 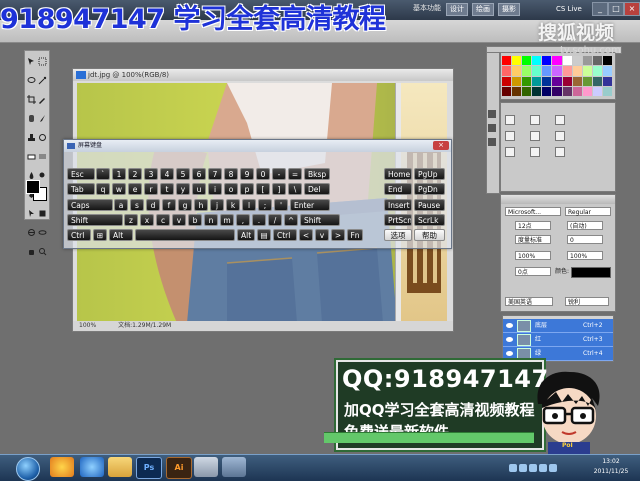 What do you see at coordinates (42, 137) in the screenshot?
I see `history-brush-icon` at bounding box center [42, 137].